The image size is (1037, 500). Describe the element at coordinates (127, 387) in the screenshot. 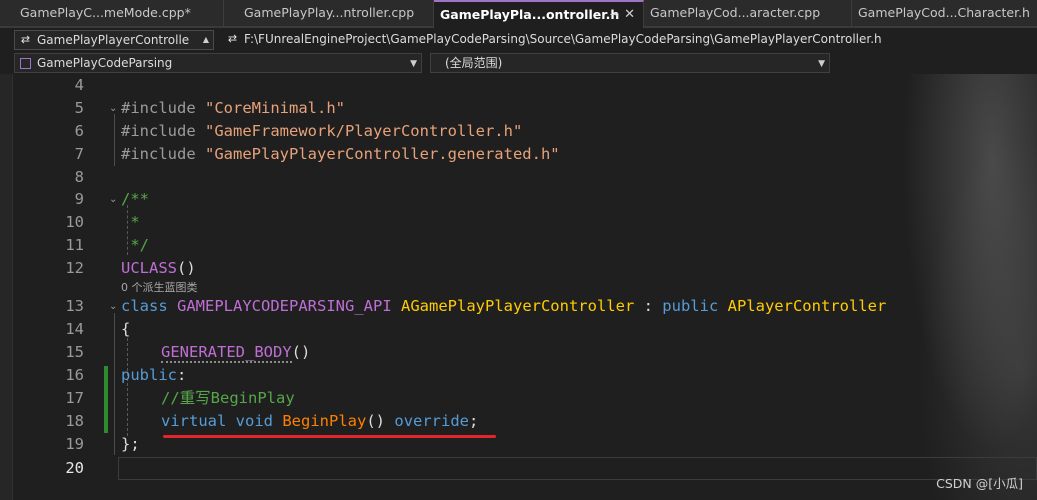

I see `indent-guide` at that location.